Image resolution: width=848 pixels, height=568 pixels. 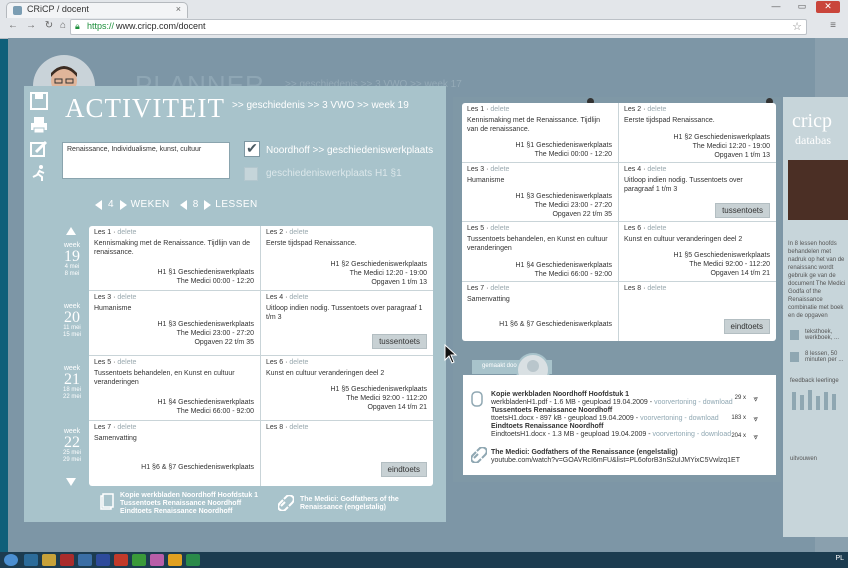 I want to click on weeks-decrease-icon, so click(x=98, y=204).